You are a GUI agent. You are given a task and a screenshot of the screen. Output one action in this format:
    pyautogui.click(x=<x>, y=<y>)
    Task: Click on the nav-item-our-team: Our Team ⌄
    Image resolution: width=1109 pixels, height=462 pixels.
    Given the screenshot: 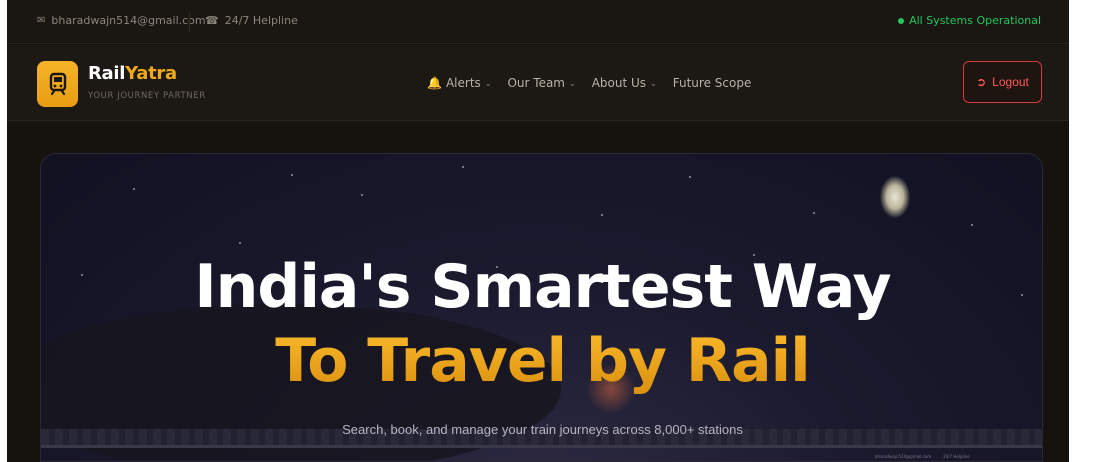 What is the action you would take?
    pyautogui.click(x=541, y=83)
    